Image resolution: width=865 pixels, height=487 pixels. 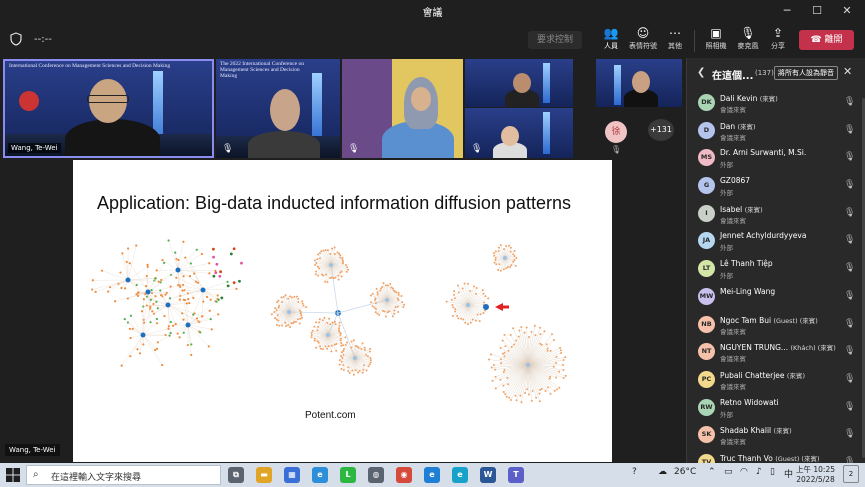 What do you see at coordinates (806, 73) in the screenshot?
I see `mute-all-button: 將所有人設為靜音` at bounding box center [806, 73].